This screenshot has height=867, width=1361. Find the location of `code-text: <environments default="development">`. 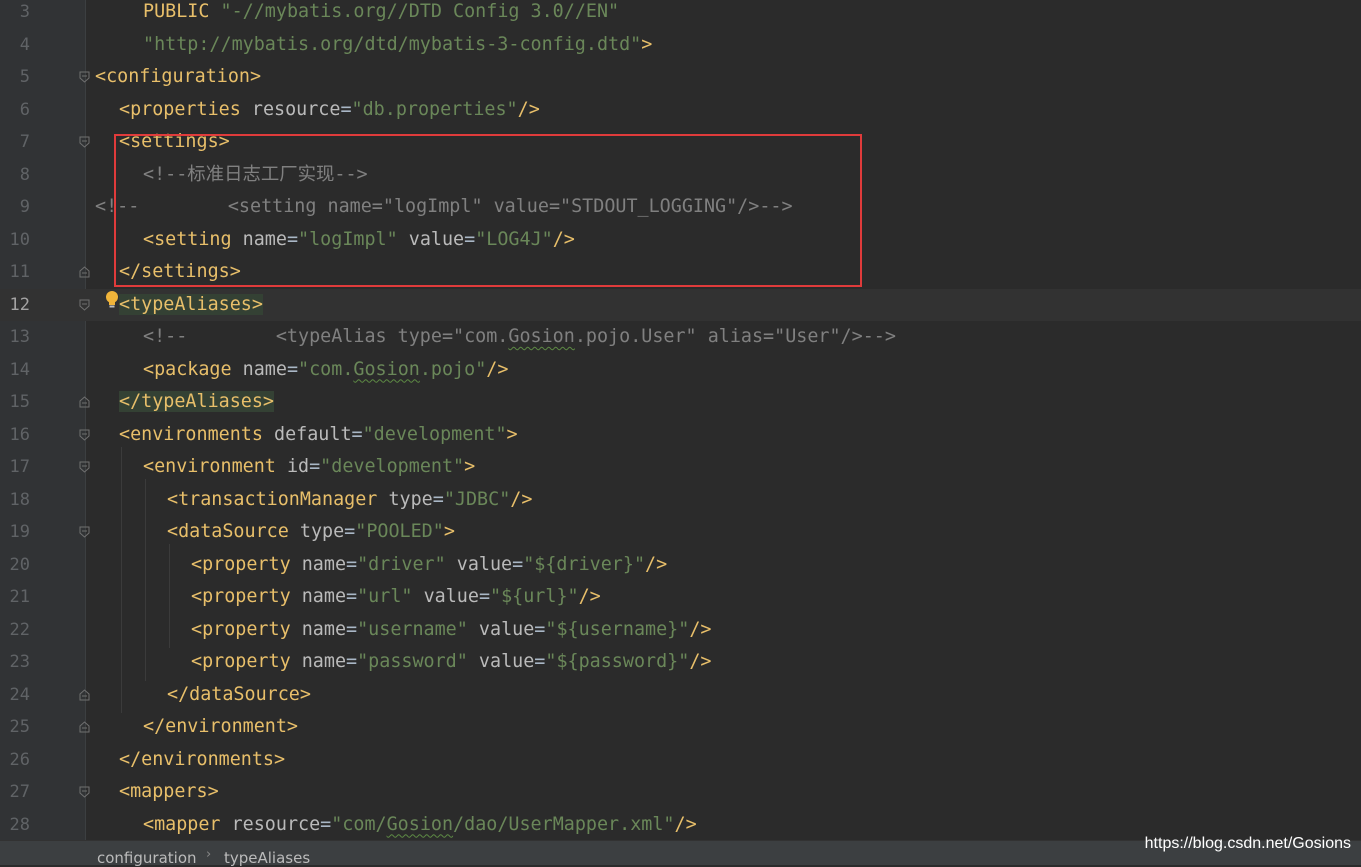

code-text: <environments default="development"> is located at coordinates (318, 435).